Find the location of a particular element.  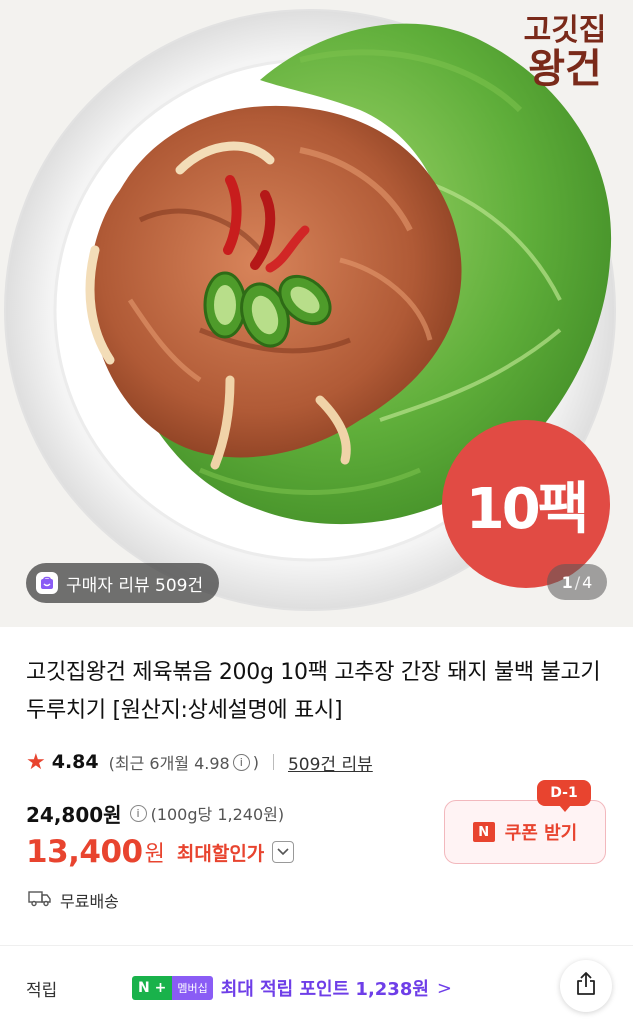

dday-badge: D-1 is located at coordinates (564, 796).